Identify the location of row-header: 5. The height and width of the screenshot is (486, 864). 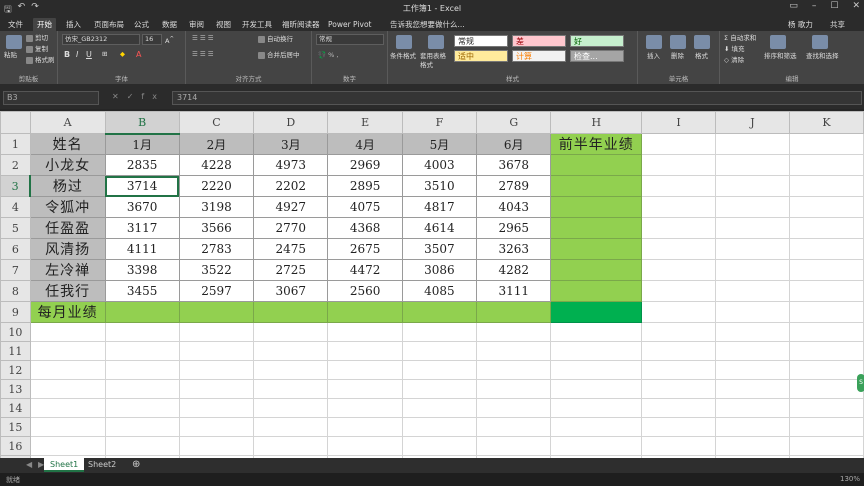
(15, 228).